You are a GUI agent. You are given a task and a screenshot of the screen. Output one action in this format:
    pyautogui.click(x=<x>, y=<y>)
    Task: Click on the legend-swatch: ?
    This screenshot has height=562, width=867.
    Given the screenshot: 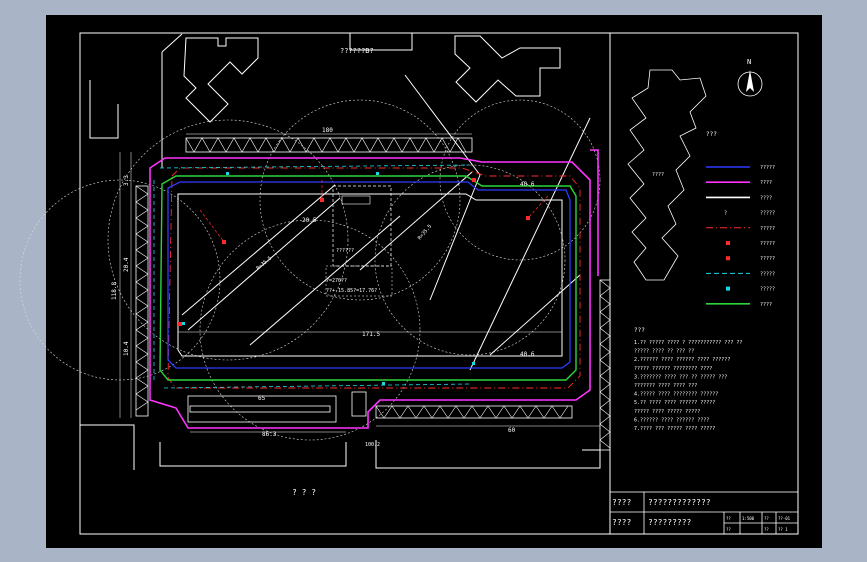 What is the action you would take?
    pyautogui.click(x=725, y=214)
    